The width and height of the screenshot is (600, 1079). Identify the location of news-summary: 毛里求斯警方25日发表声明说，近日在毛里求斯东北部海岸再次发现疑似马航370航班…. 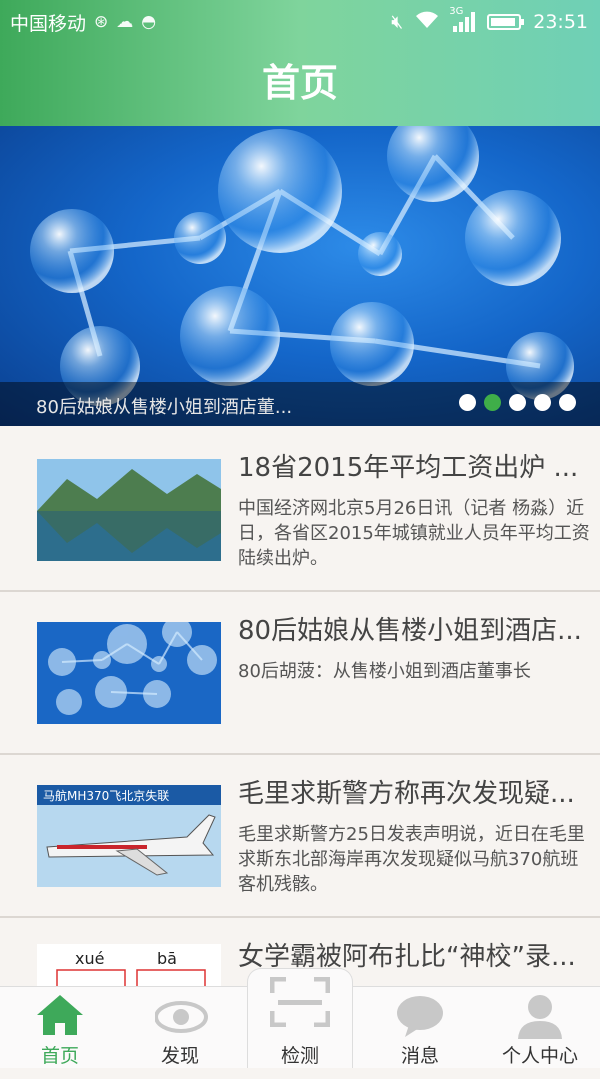
(411, 859).